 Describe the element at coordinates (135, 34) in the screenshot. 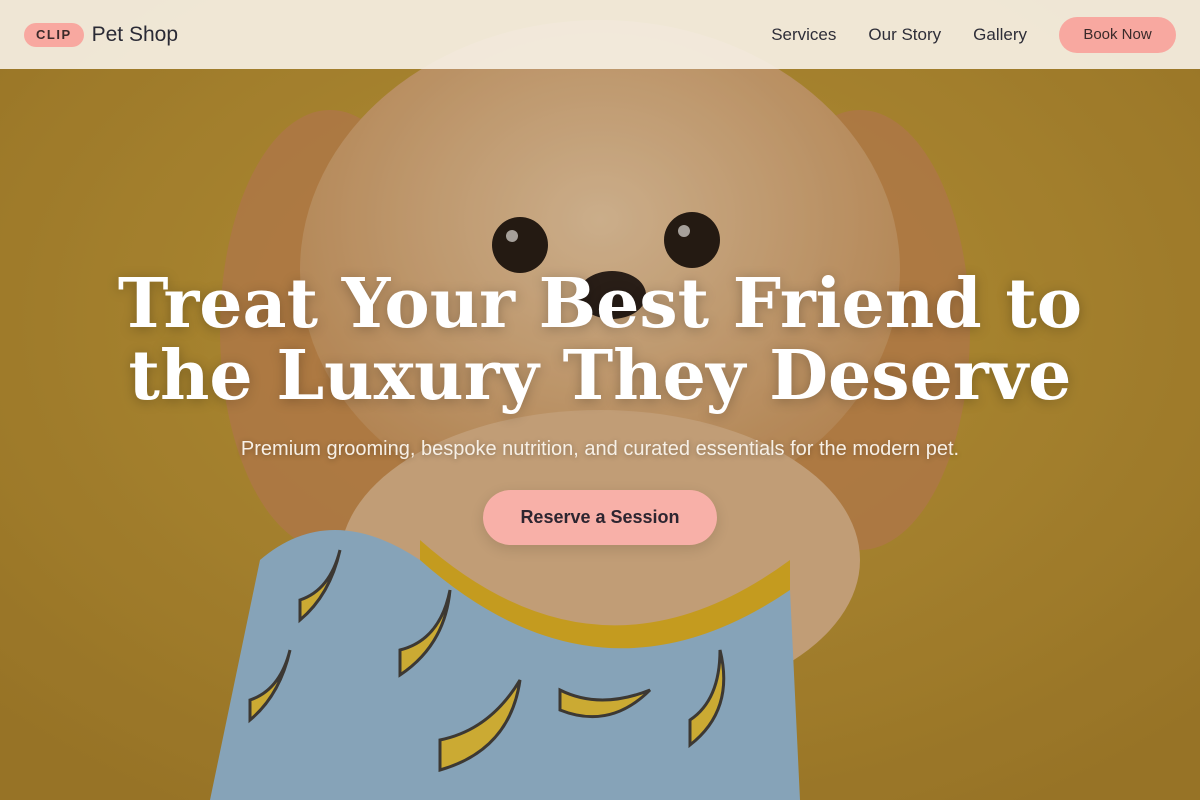

I see `brand-name: Pet Shop` at that location.